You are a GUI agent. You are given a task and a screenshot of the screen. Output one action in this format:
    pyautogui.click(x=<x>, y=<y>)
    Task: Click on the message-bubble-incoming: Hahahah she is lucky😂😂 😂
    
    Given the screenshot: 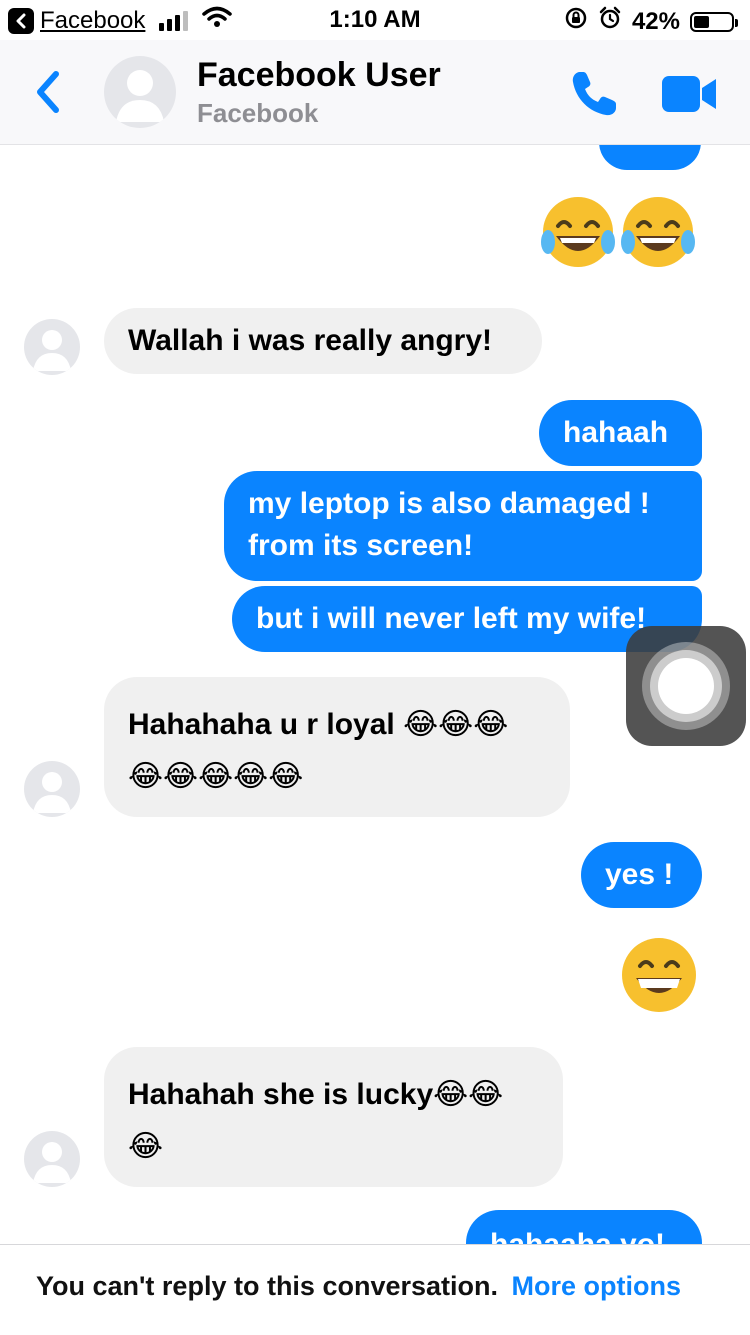 What is the action you would take?
    pyautogui.click(x=333, y=1117)
    